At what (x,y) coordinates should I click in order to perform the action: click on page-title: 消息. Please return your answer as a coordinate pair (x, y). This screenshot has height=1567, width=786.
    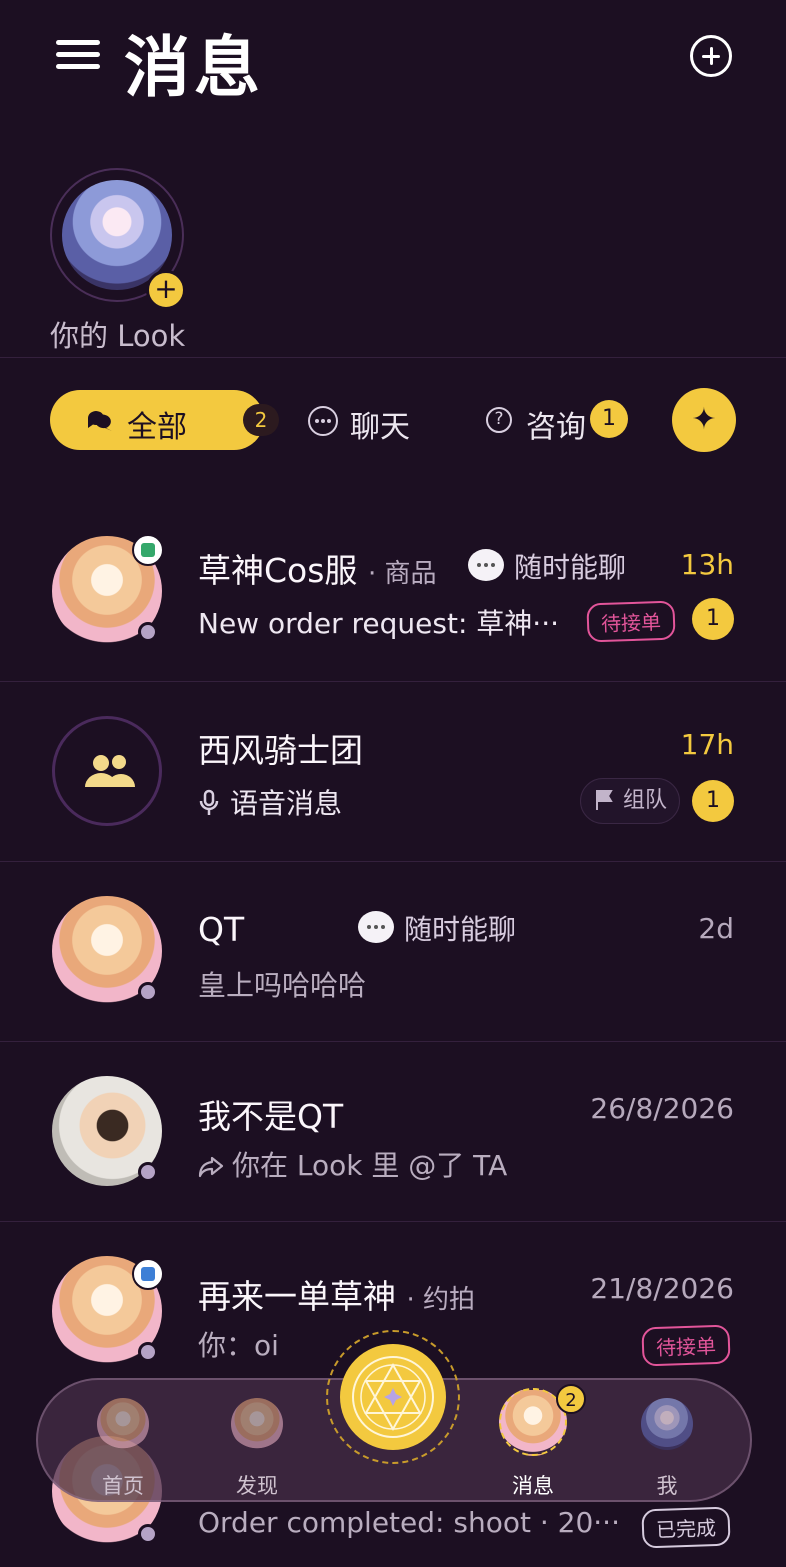
    Looking at the image, I should click on (194, 67).